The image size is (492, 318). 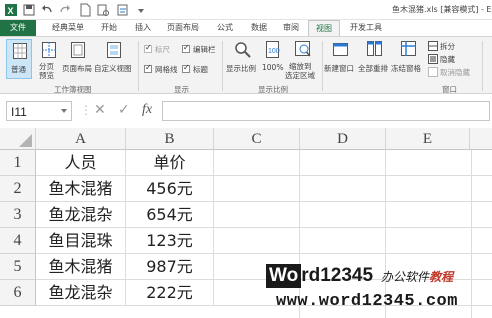 I want to click on watermark-tagline-part2: 教程, so click(x=441, y=277).